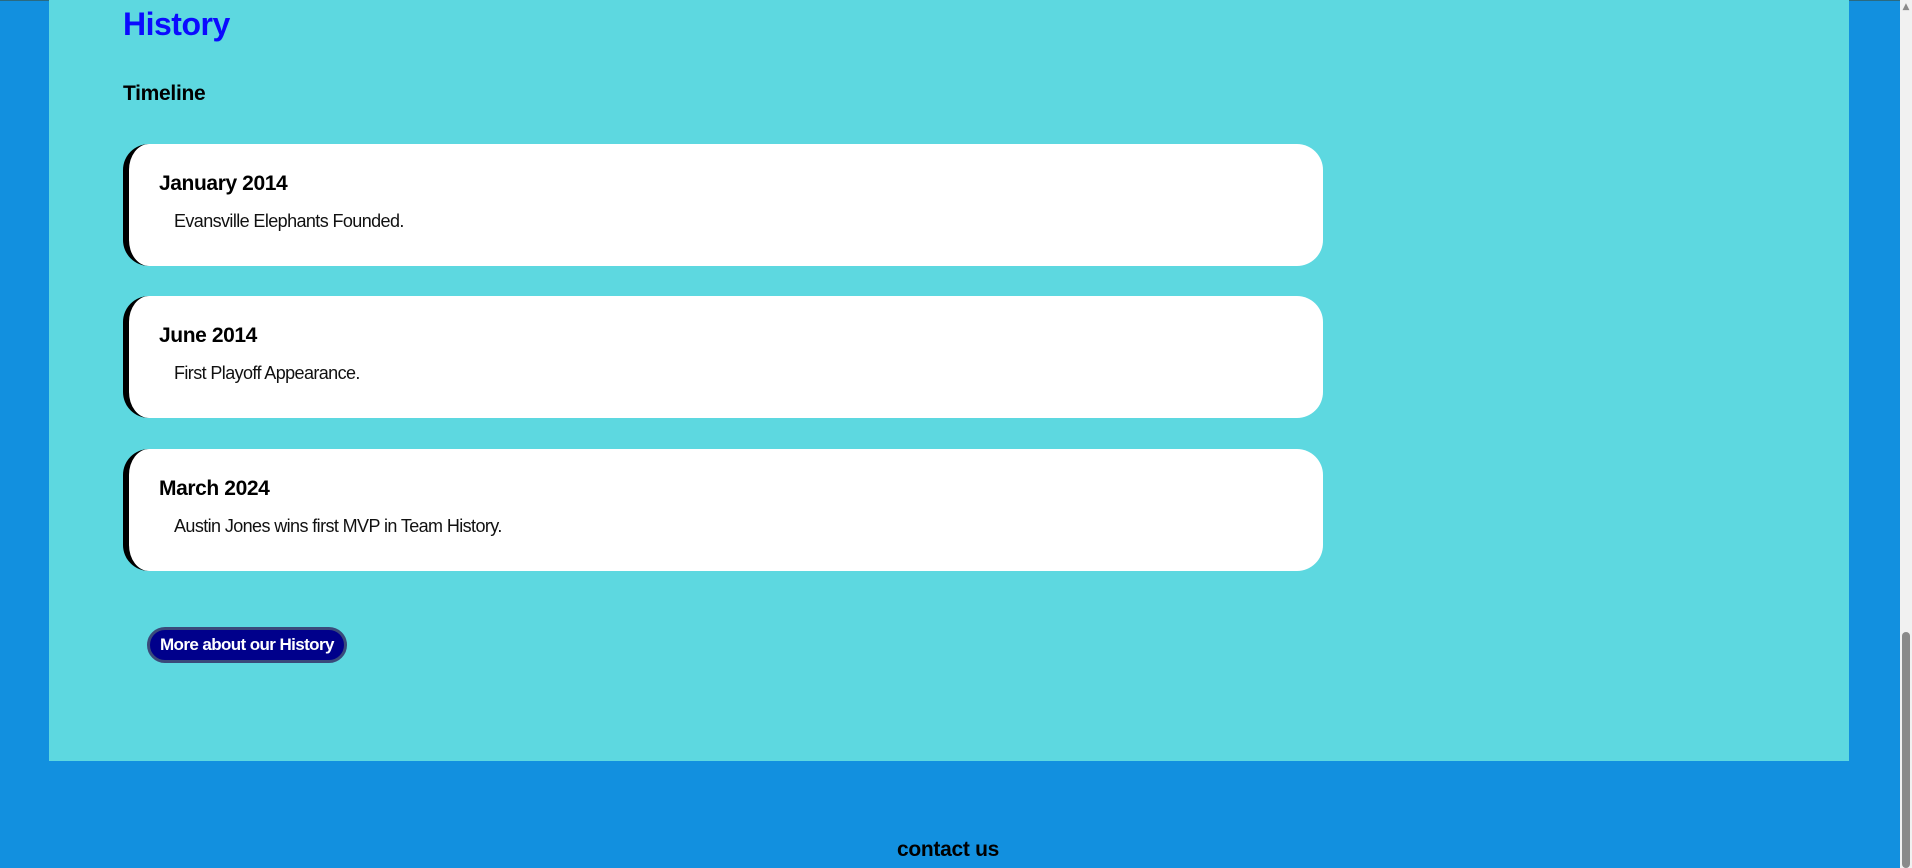 This screenshot has height=868, width=1912. I want to click on contact-us-heading: contact us, so click(948, 849).